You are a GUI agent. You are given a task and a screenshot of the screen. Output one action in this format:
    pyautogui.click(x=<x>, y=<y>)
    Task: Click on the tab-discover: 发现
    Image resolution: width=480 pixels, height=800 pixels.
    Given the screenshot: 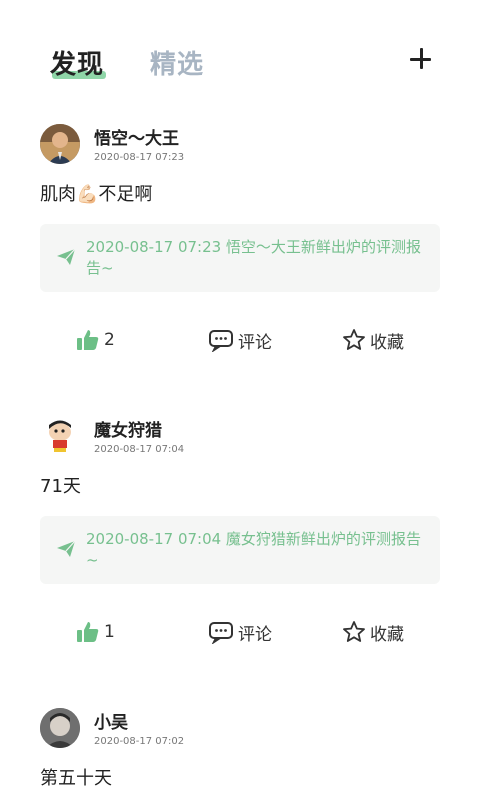 What is the action you would take?
    pyautogui.click(x=78, y=62)
    